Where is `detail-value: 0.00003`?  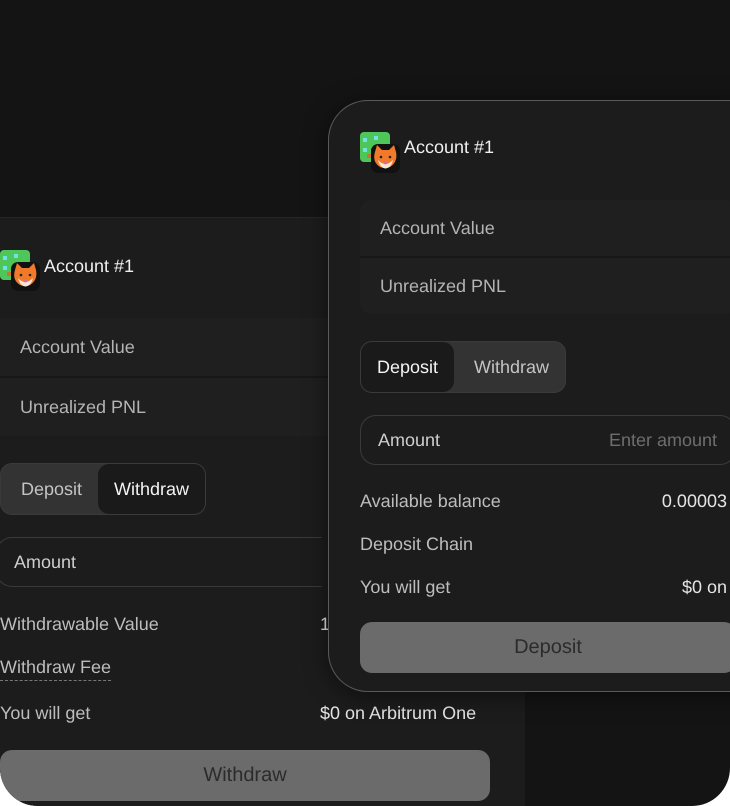
detail-value: 0.00003 is located at coordinates (694, 501).